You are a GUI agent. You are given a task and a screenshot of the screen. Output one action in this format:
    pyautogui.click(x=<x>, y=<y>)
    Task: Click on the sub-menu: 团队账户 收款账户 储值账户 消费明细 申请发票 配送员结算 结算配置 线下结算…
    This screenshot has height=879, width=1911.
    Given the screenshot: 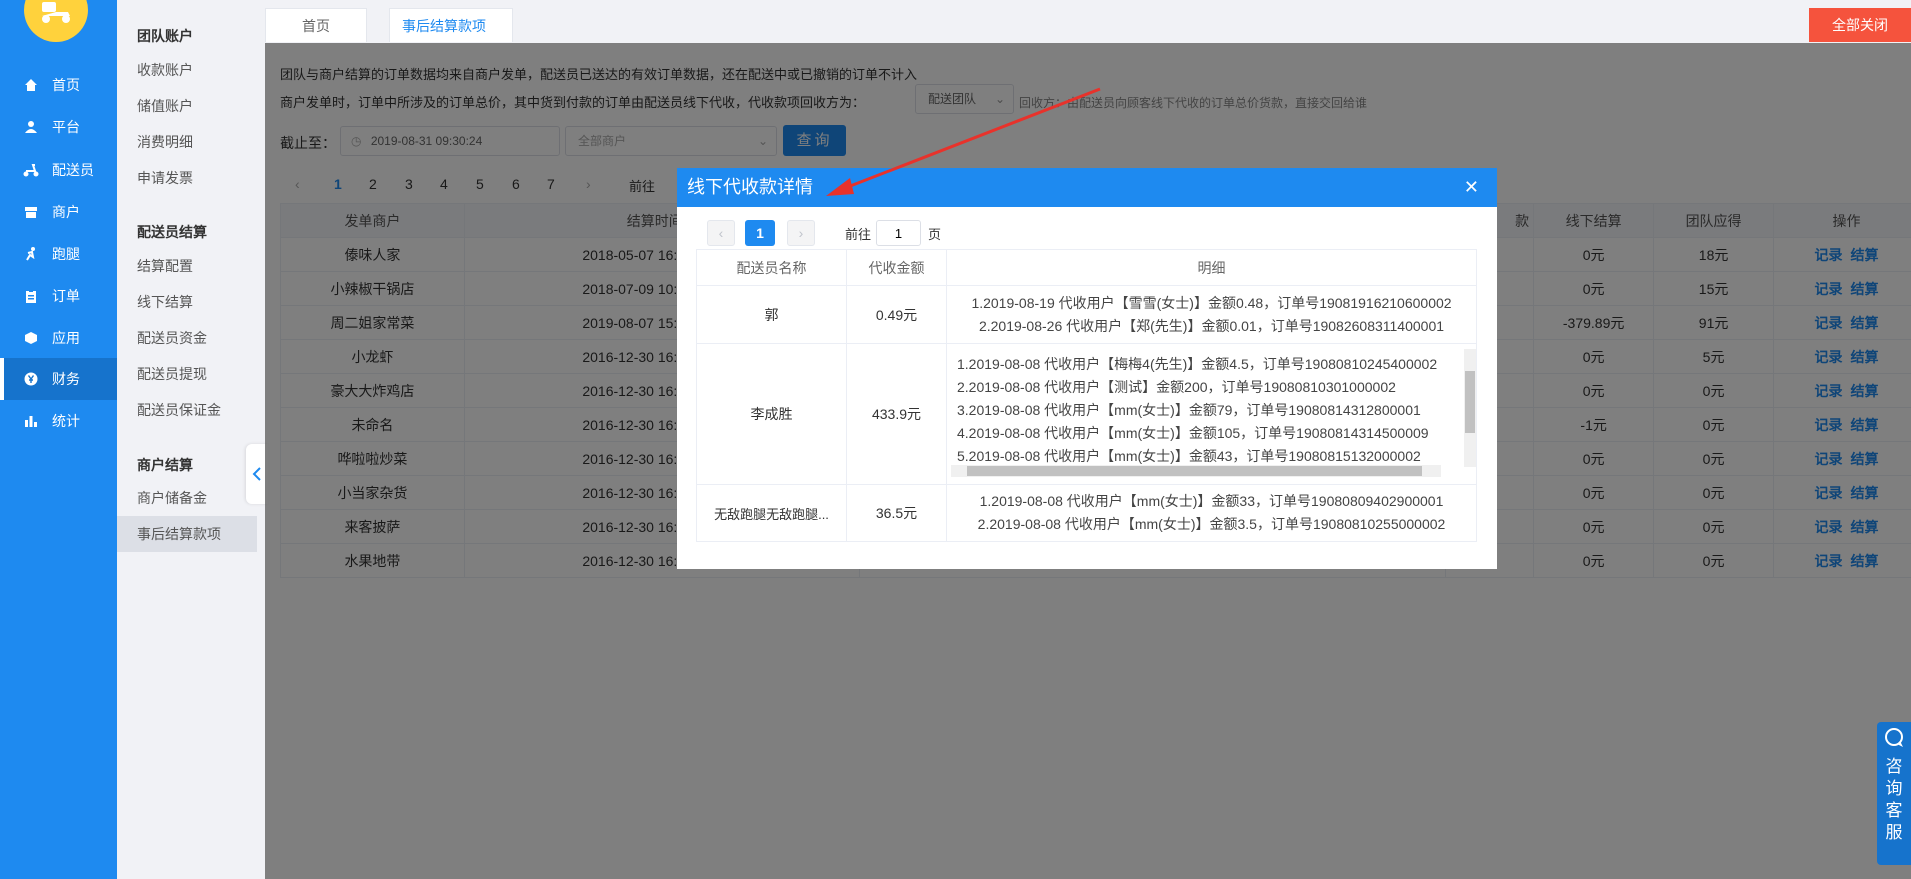 What is the action you would take?
    pyautogui.click(x=191, y=439)
    